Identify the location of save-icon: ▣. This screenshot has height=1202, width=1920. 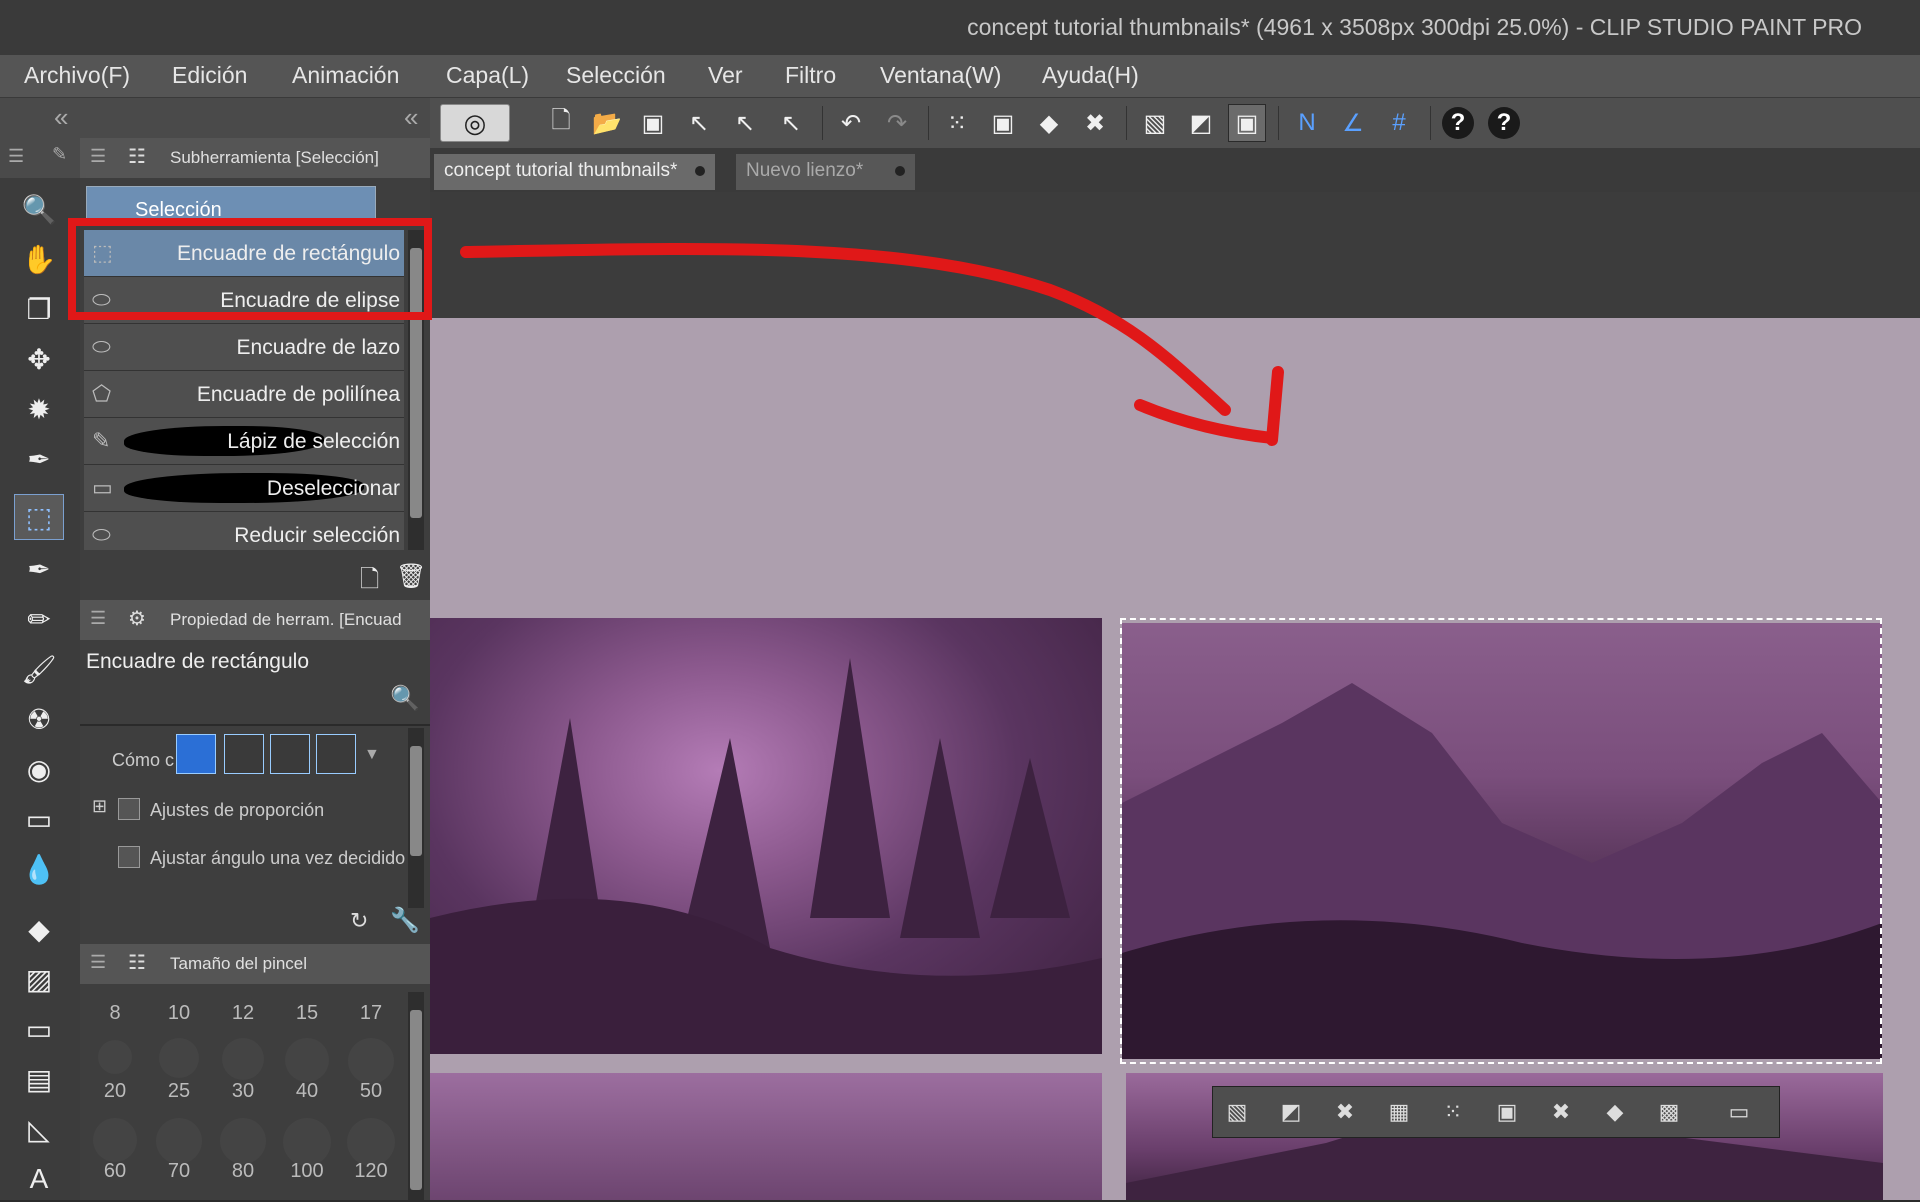
(653, 123).